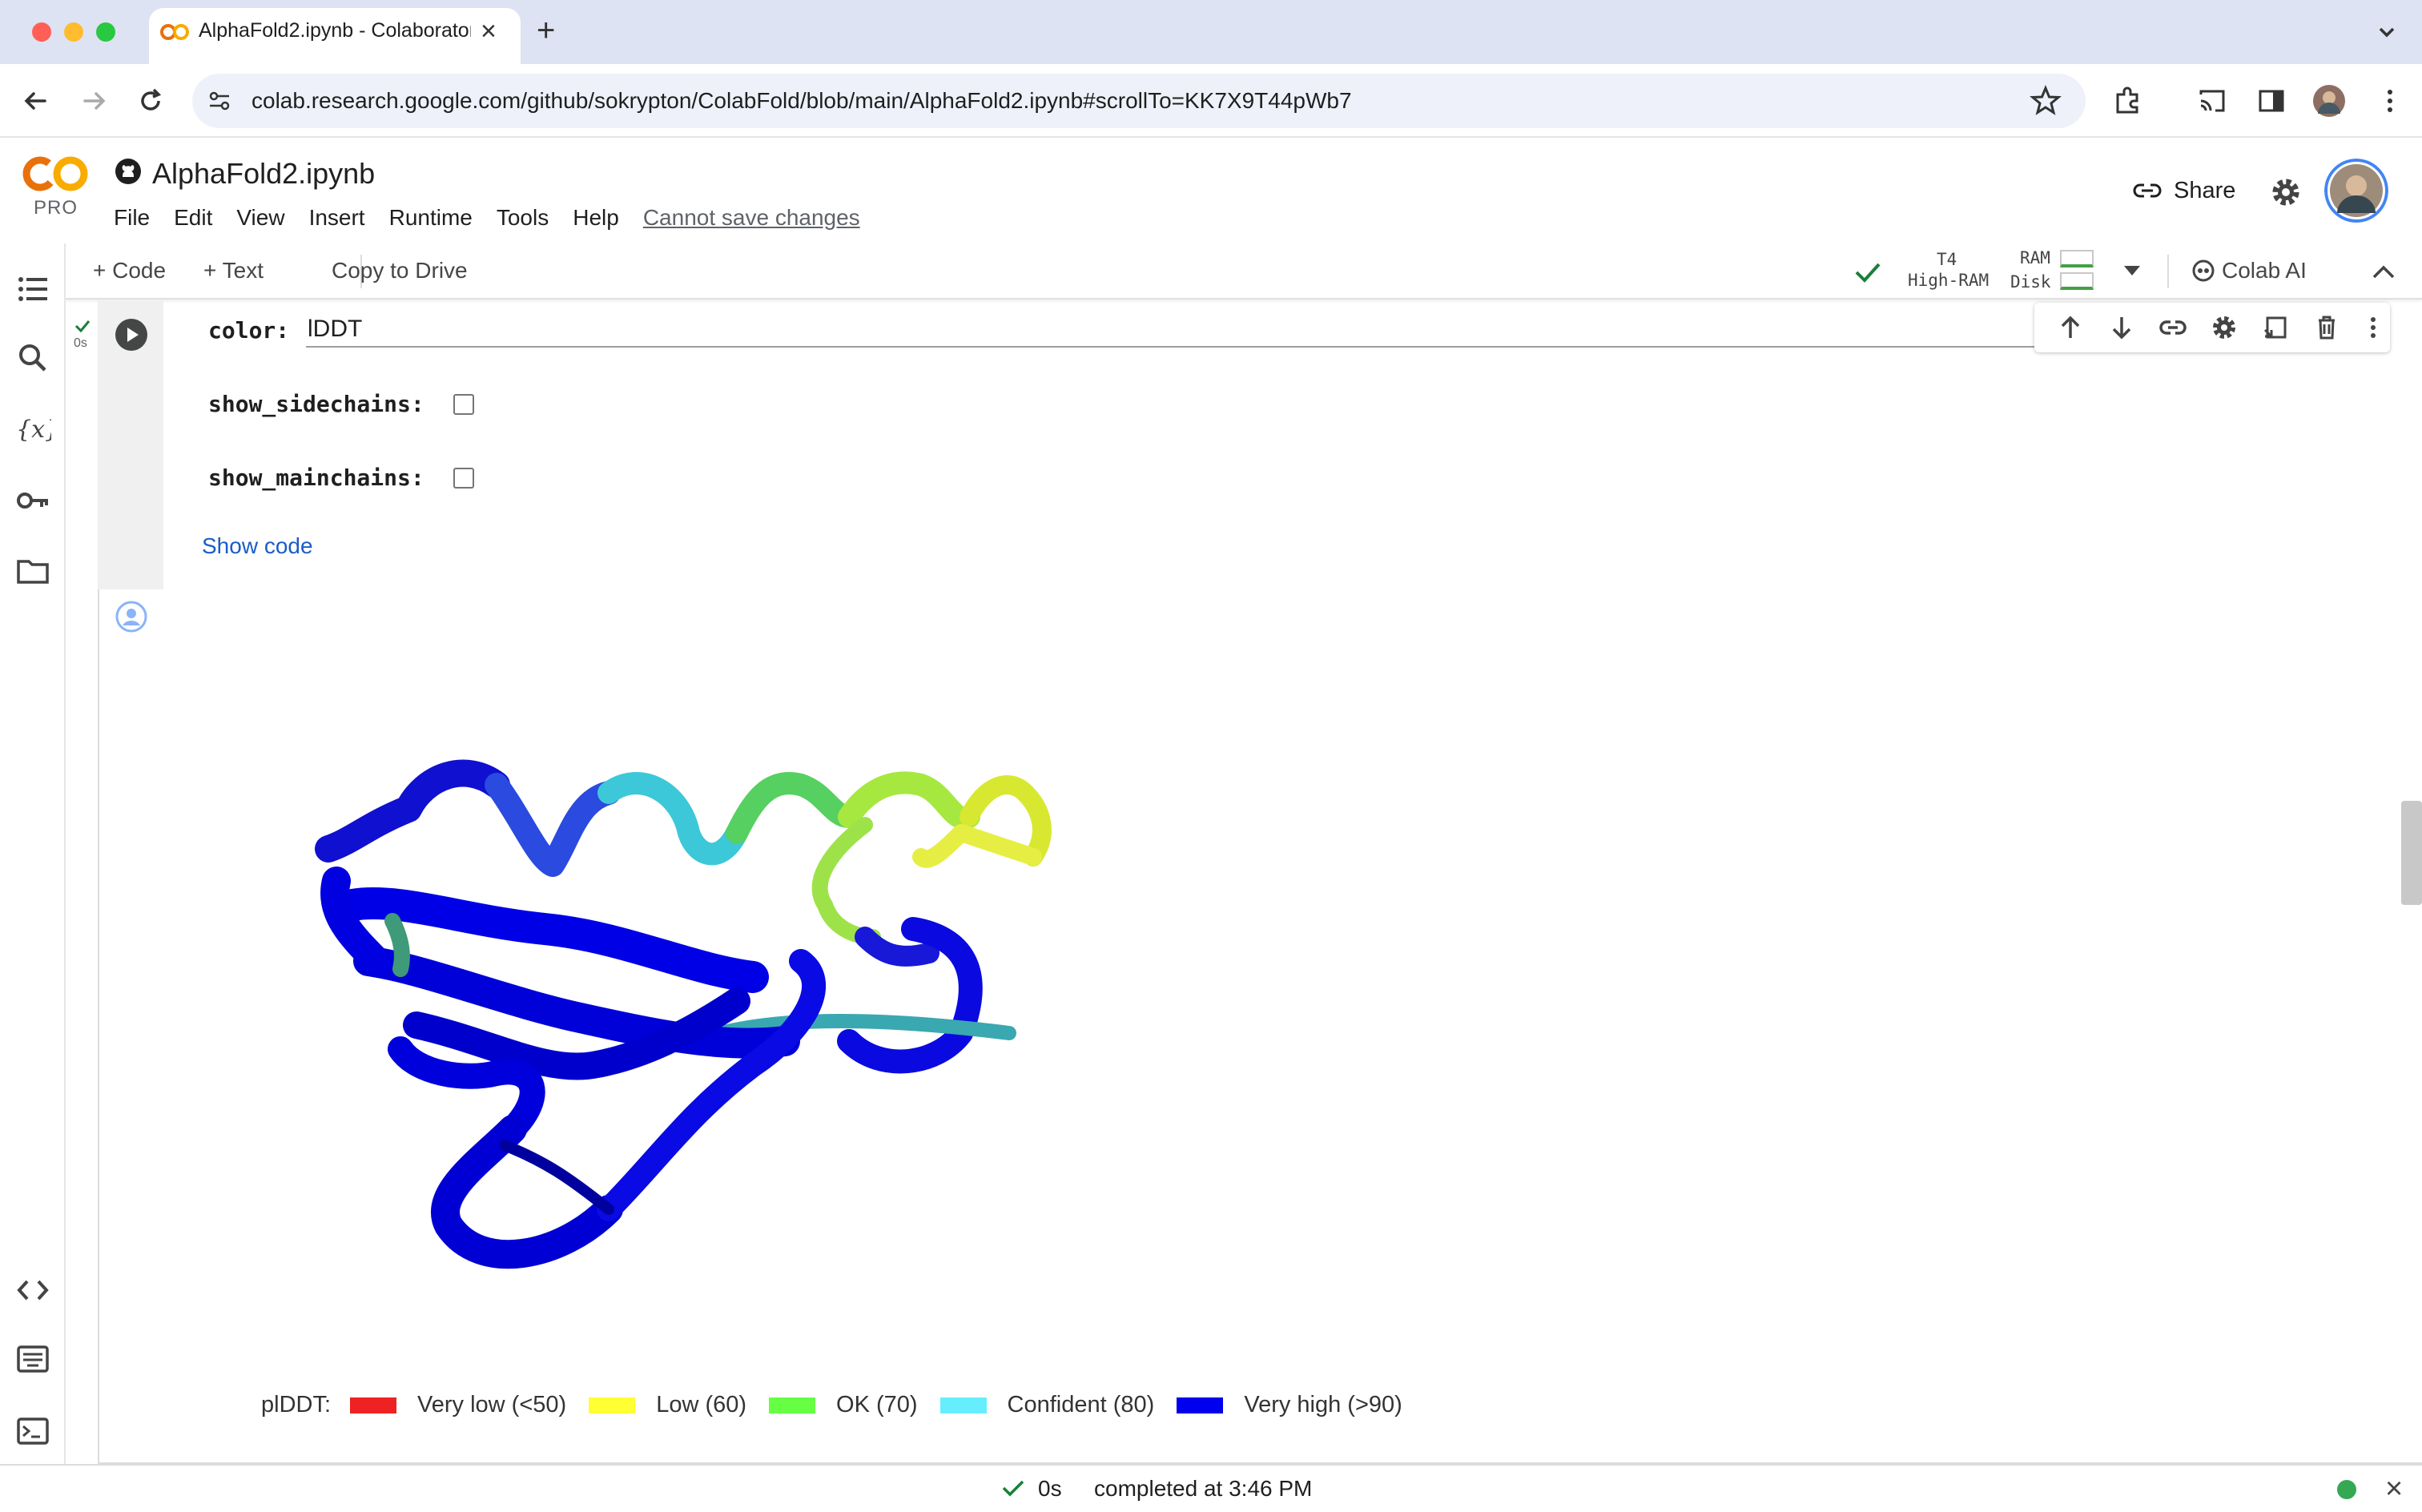 The height and width of the screenshot is (1512, 2422). Describe the element at coordinates (2127, 101) in the screenshot. I see `extensions-icon` at that location.